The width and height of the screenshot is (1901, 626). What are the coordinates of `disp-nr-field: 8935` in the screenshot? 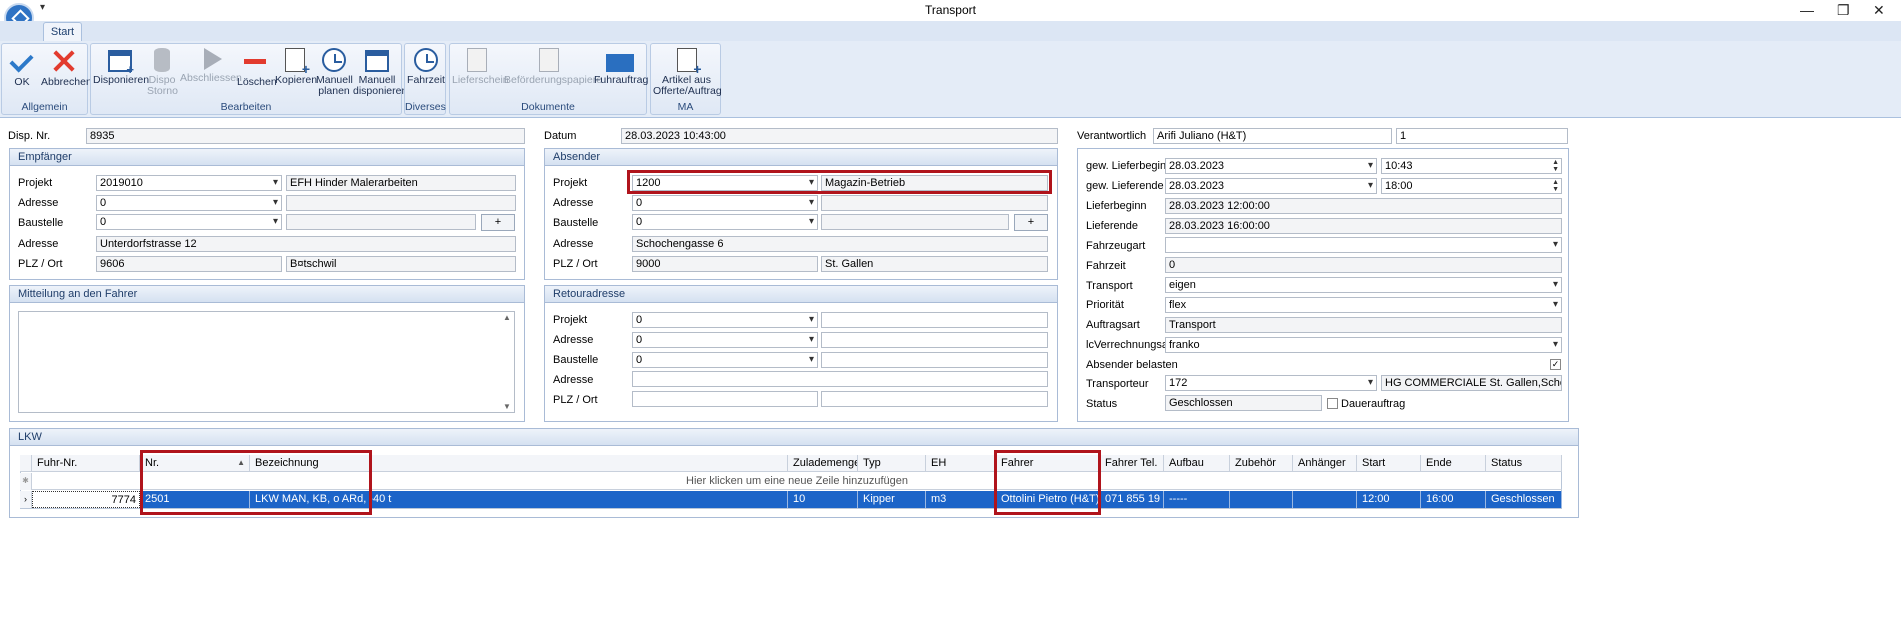 It's located at (305, 136).